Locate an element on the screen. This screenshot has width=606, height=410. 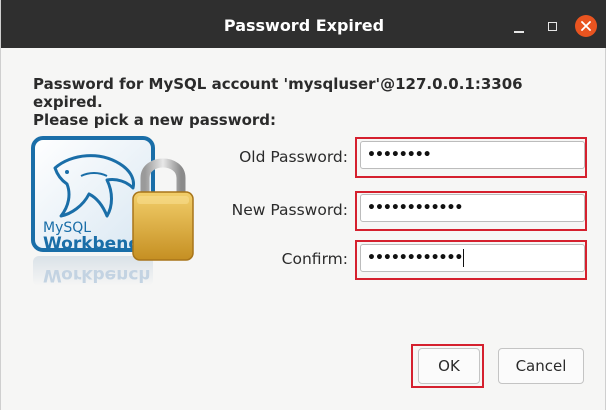
message-line-2: Please pick a new password: is located at coordinates (155, 120).